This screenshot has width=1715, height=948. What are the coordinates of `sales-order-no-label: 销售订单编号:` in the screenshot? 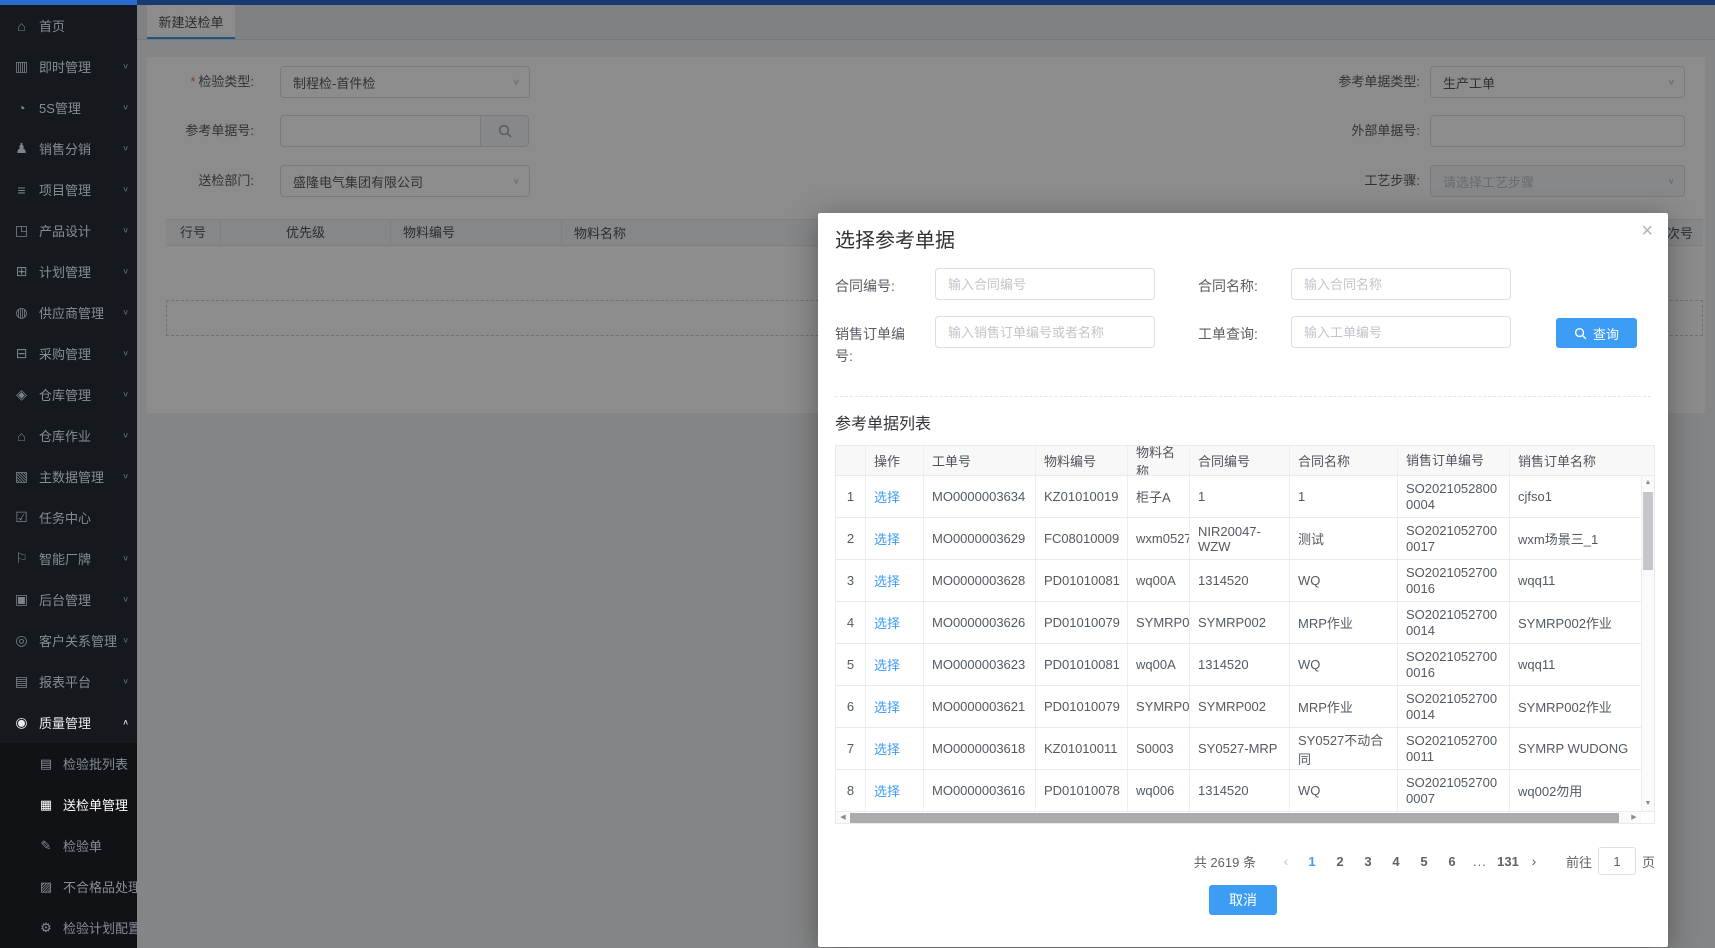 It's located at (870, 345).